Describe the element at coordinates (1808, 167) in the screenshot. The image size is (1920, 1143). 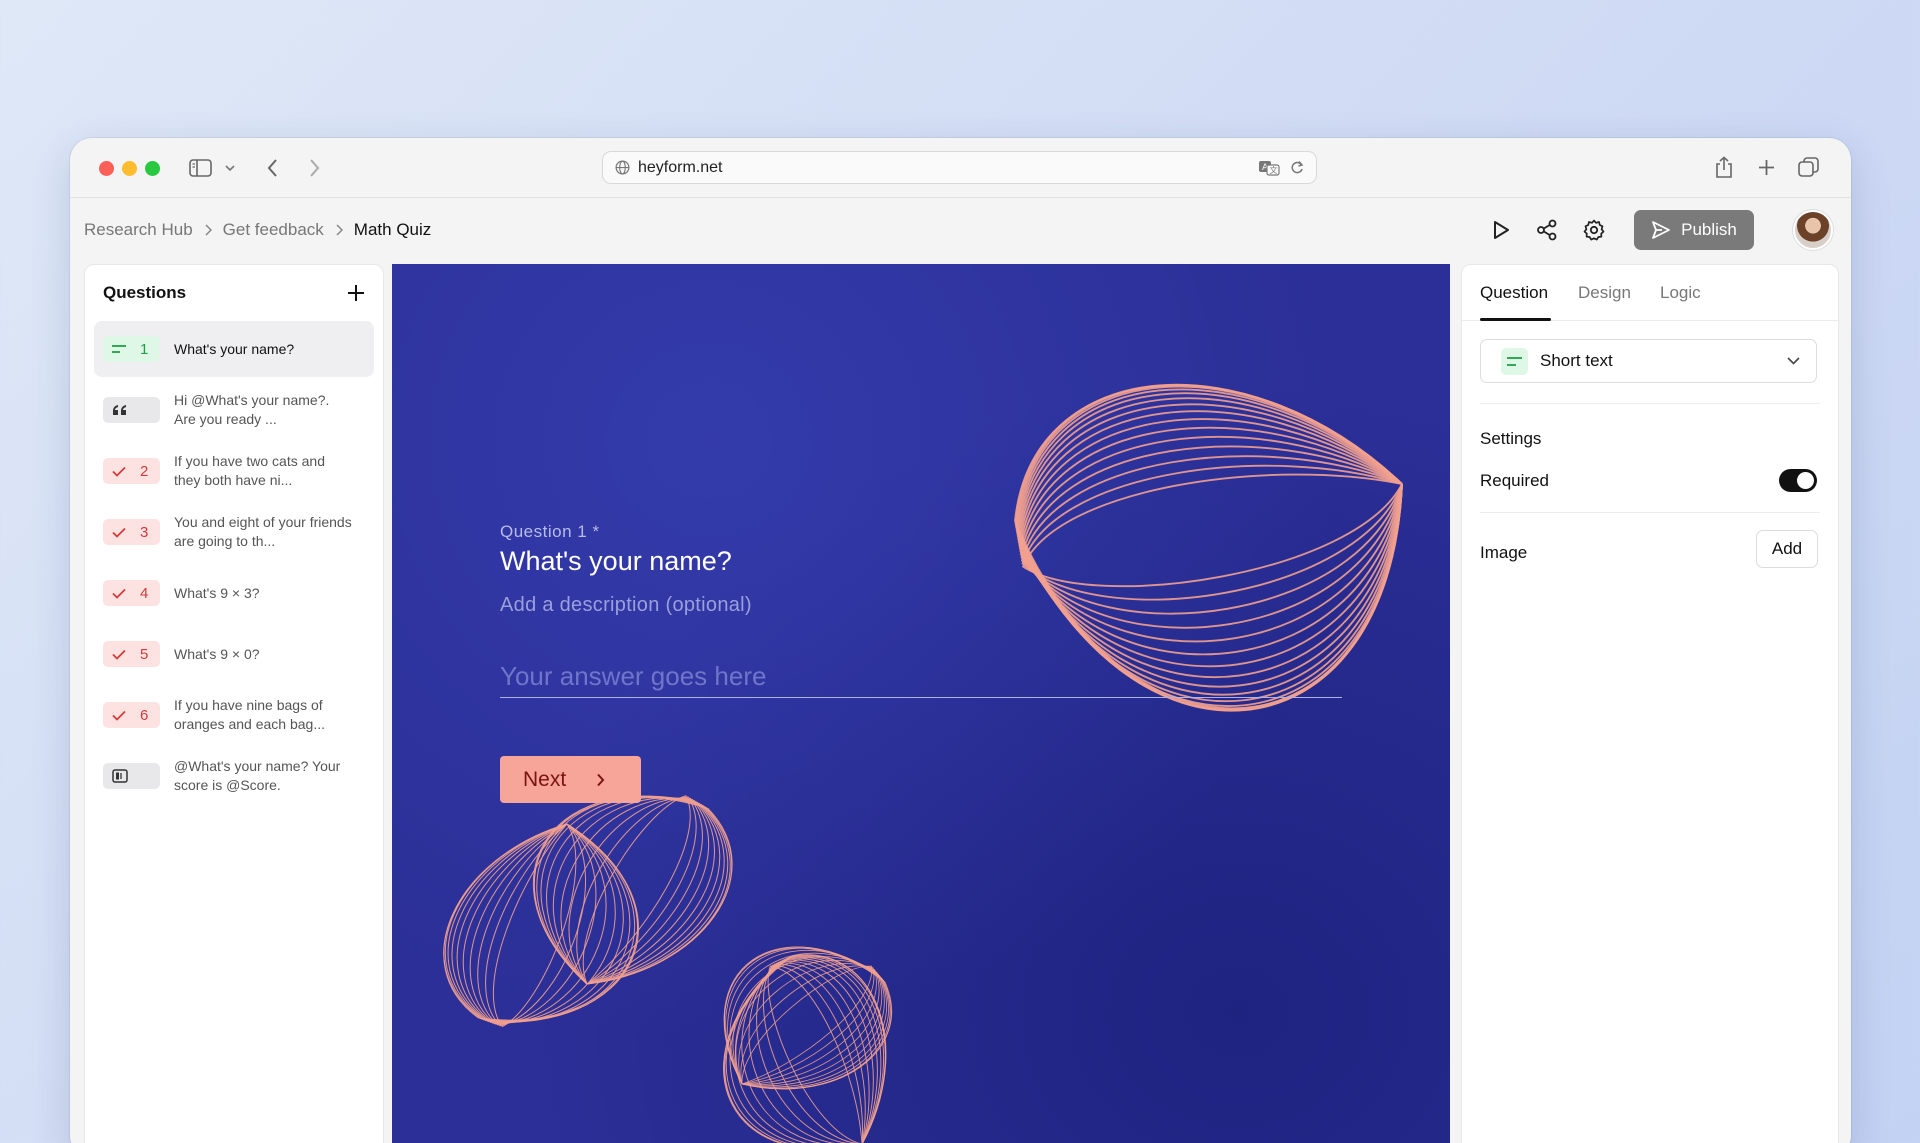
I see `tab-overview-icon` at that location.